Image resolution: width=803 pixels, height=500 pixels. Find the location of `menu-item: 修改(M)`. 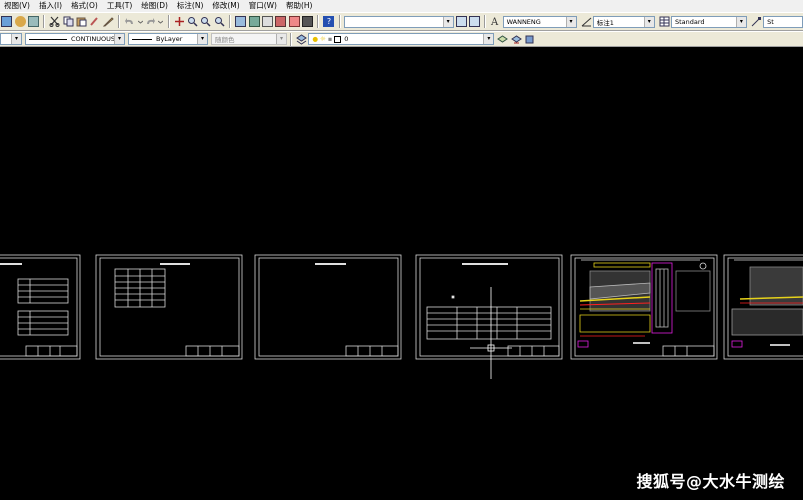

menu-item: 修改(M) is located at coordinates (226, 6).